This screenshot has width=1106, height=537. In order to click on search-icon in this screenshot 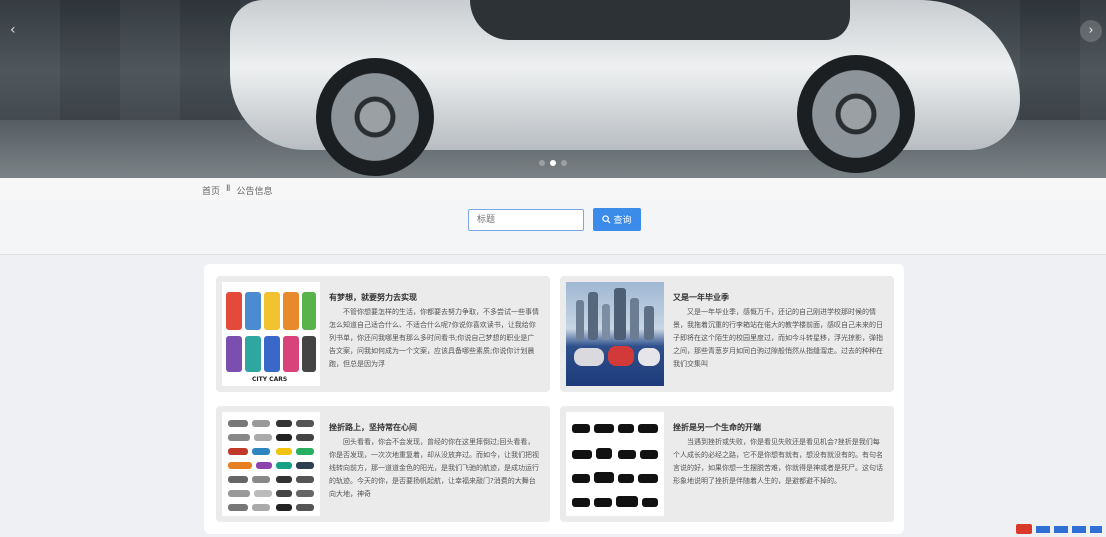, I will do `click(606, 219)`.